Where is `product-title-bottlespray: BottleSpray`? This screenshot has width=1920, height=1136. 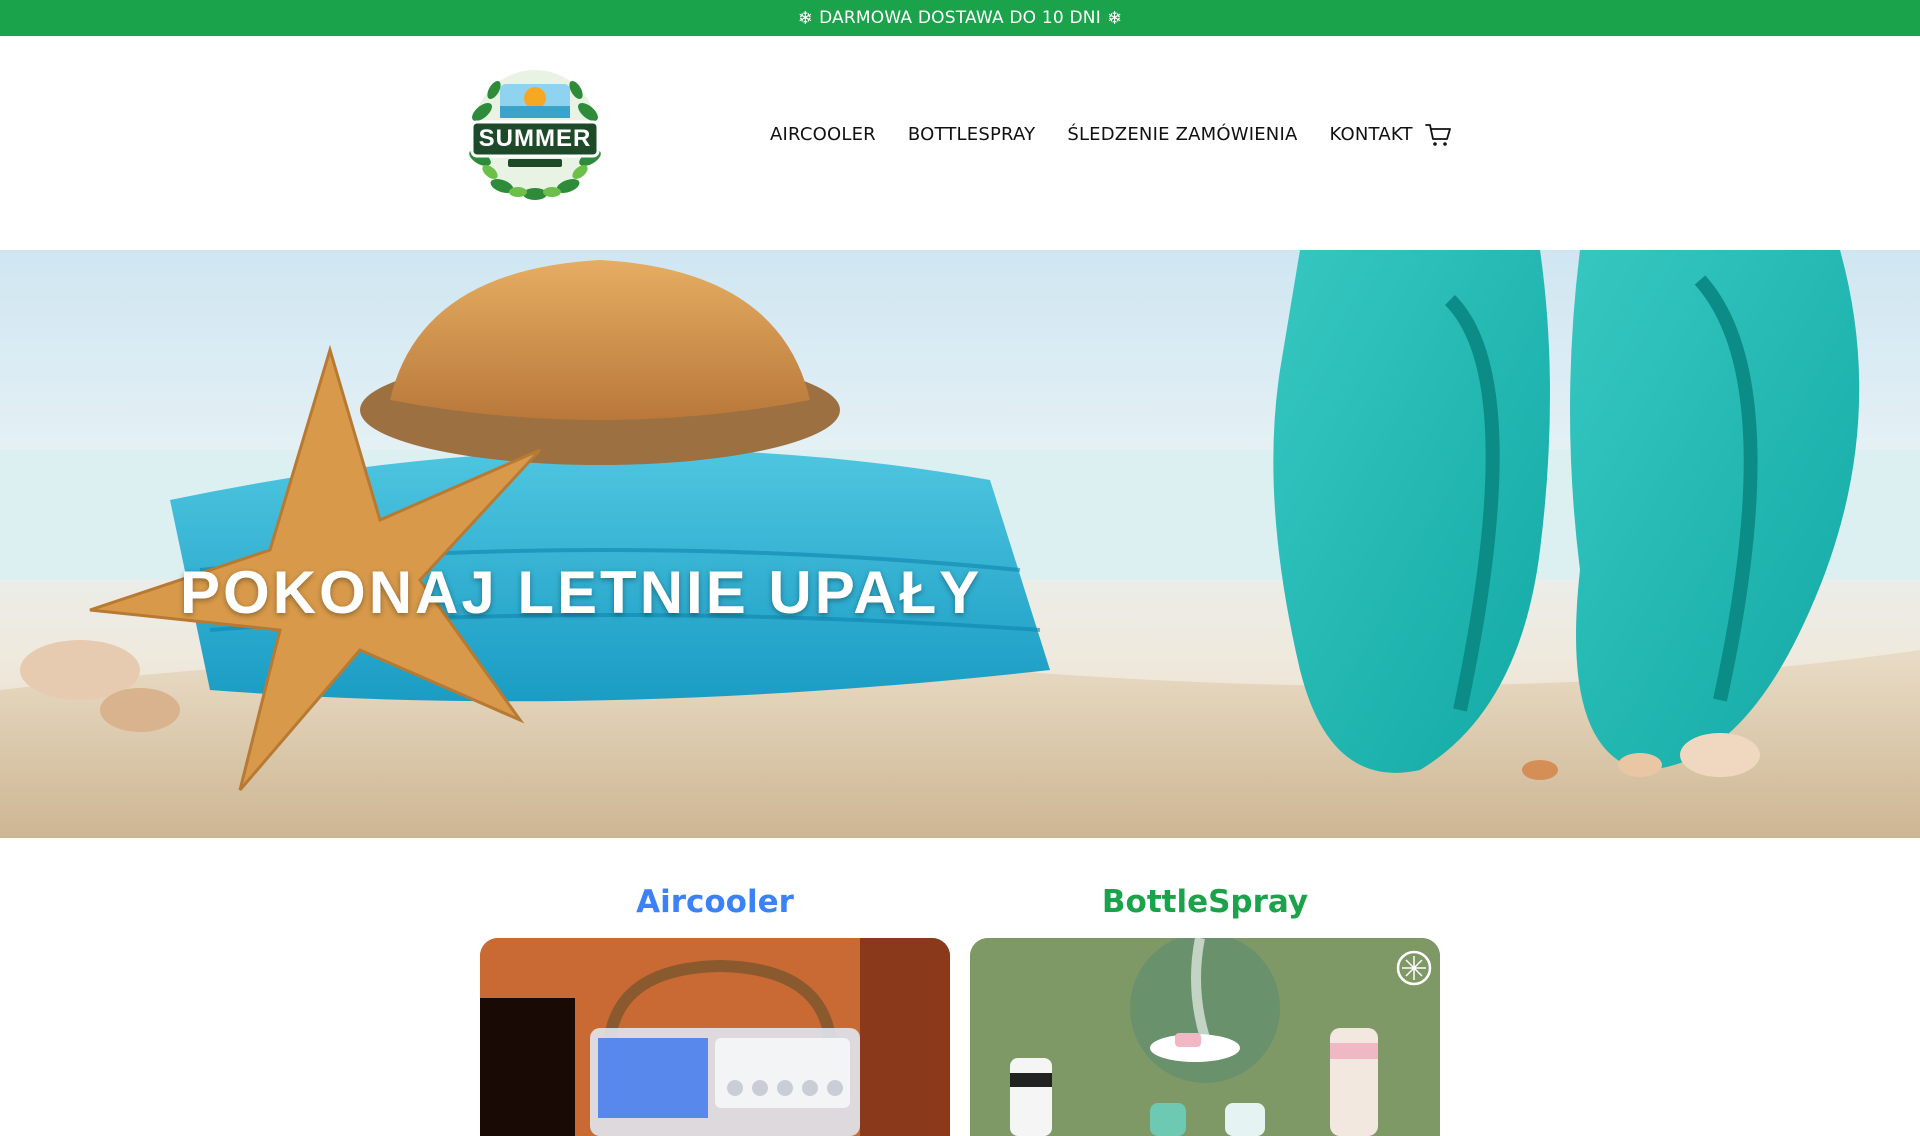
product-title-bottlespray: BottleSpray is located at coordinates (1205, 902).